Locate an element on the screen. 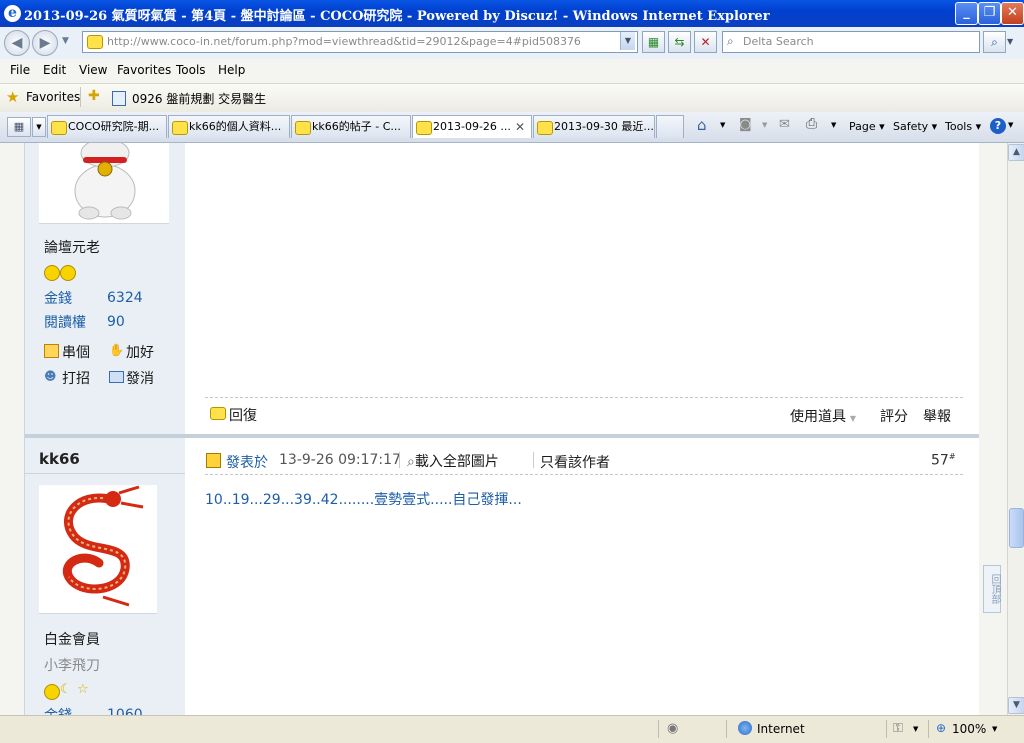 This screenshot has width=1024, height=743. read-mail-icon: ✉ is located at coordinates (784, 124).